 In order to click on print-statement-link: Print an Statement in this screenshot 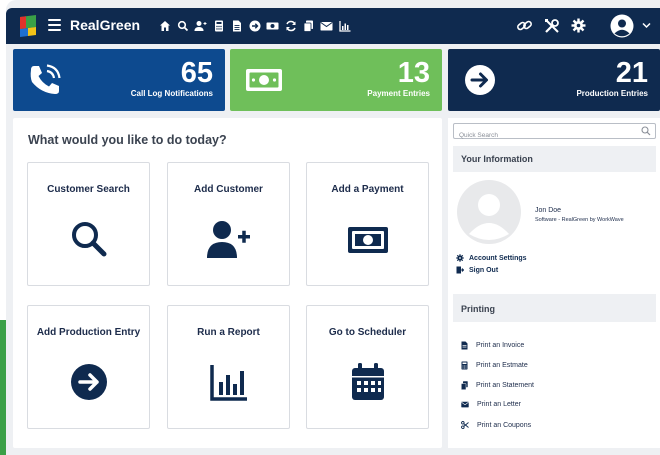, I will do `click(497, 385)`.